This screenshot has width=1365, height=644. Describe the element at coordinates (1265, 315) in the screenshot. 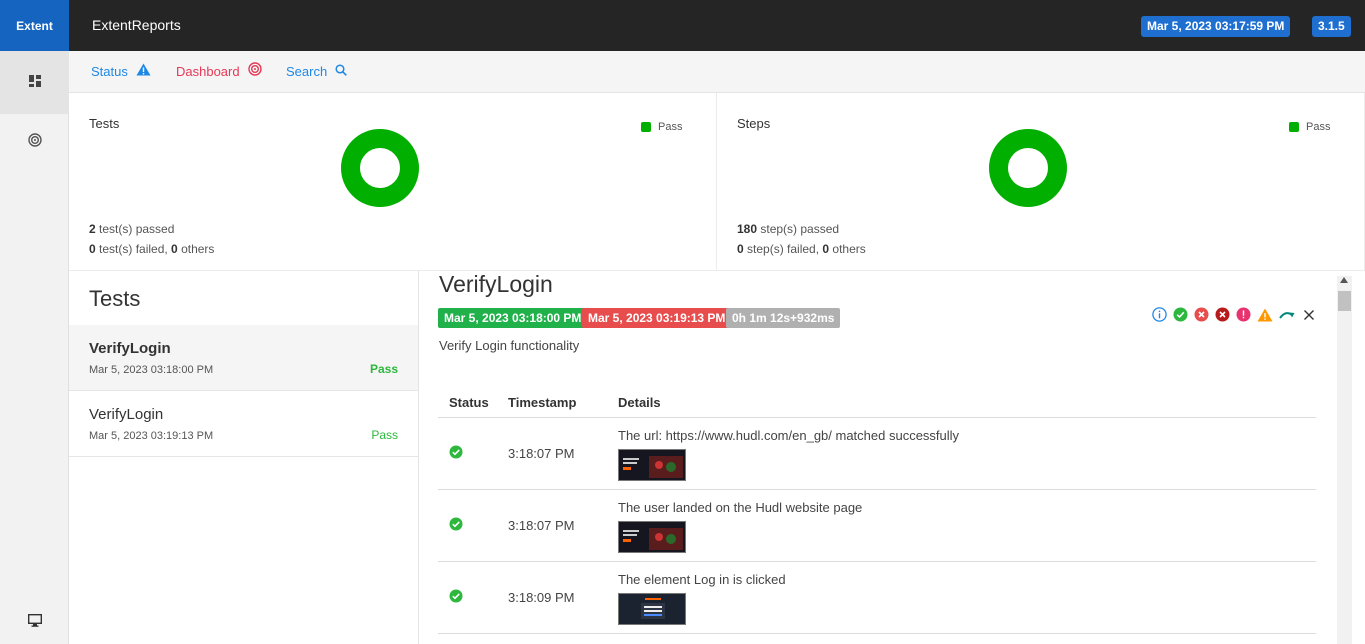

I see `warning-filter-icon` at that location.